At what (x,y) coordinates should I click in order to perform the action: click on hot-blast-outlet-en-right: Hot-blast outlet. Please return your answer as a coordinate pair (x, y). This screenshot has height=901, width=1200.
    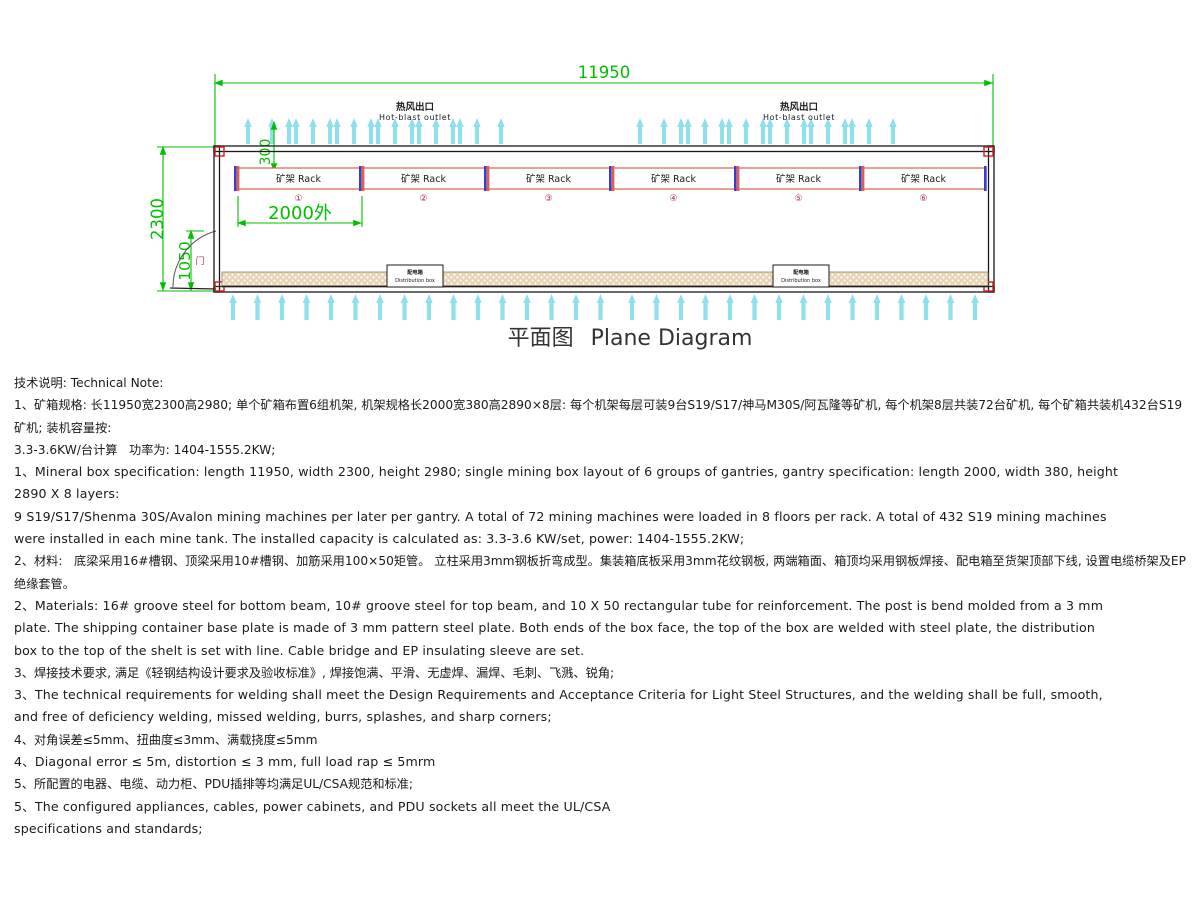
    Looking at the image, I should click on (799, 117).